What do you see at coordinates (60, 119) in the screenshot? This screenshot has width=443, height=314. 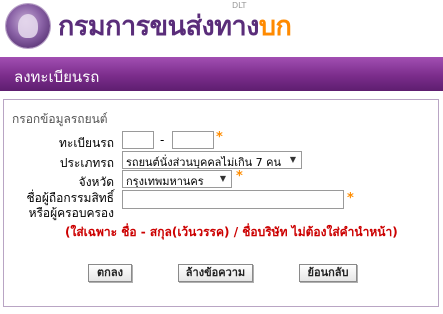 I see `form-section-title: กรอกข้อมูลรถยนต์` at bounding box center [60, 119].